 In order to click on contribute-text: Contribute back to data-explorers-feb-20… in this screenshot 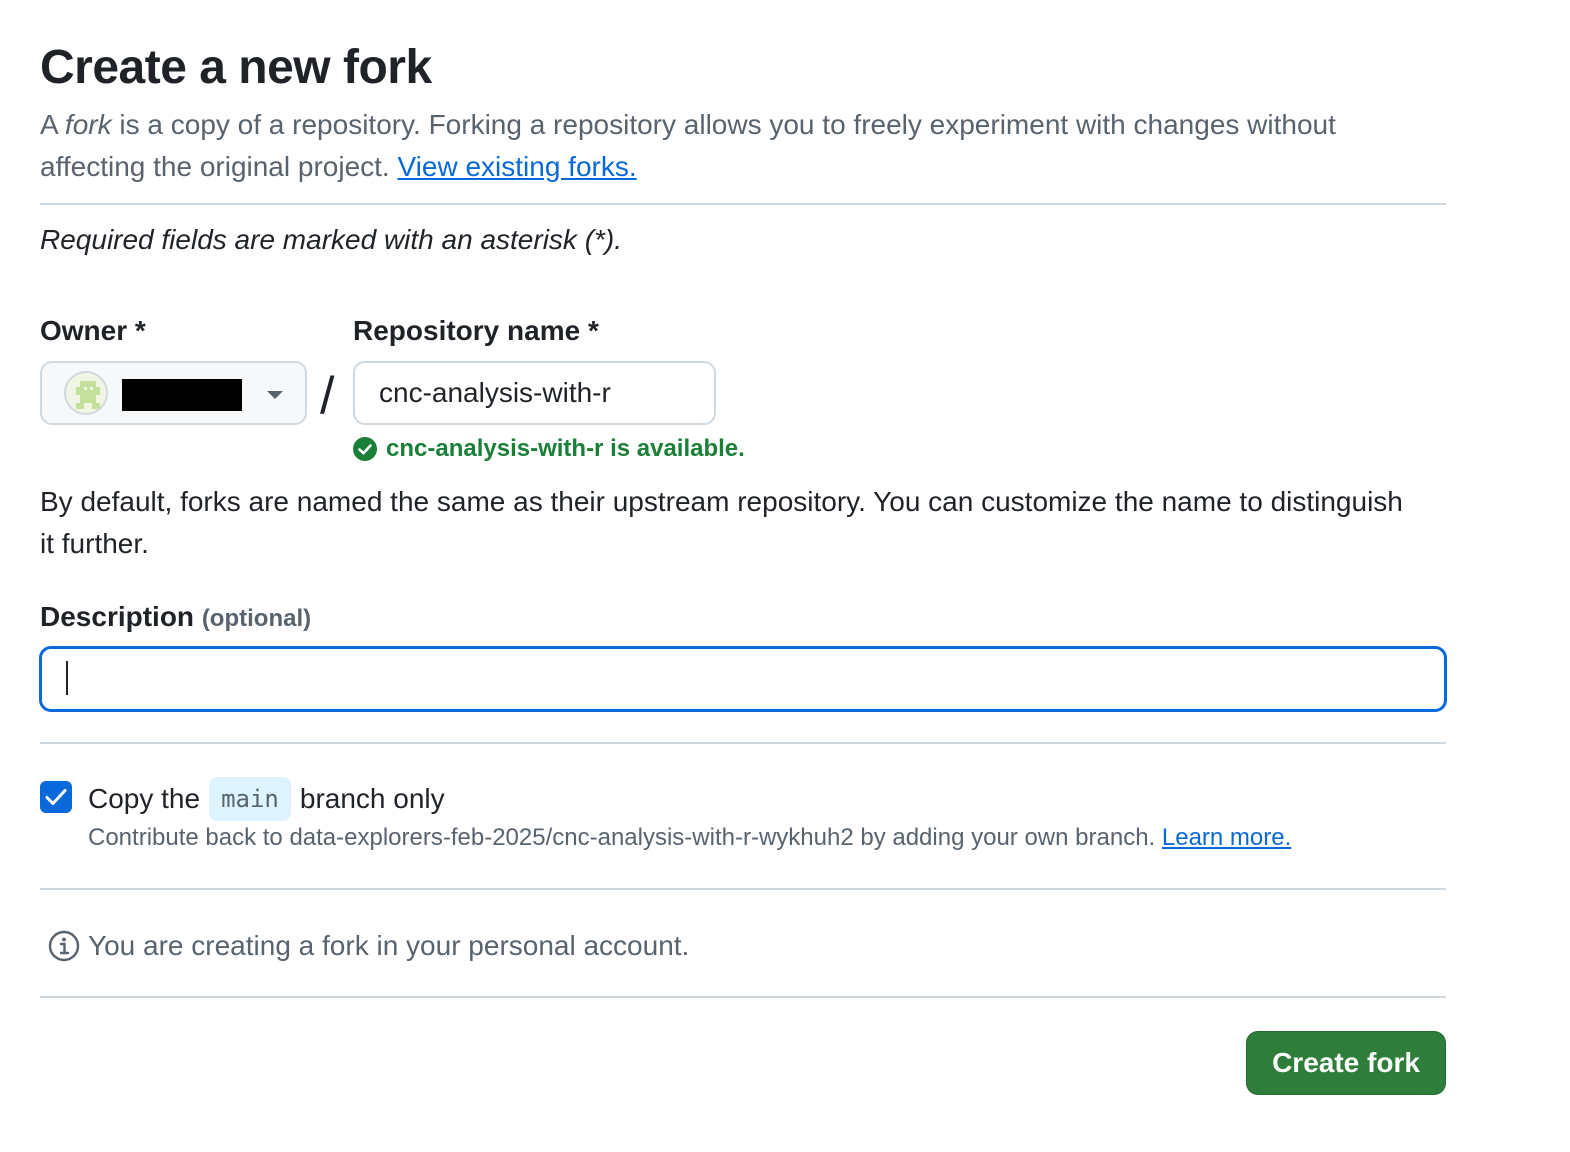, I will do `click(625, 837)`.